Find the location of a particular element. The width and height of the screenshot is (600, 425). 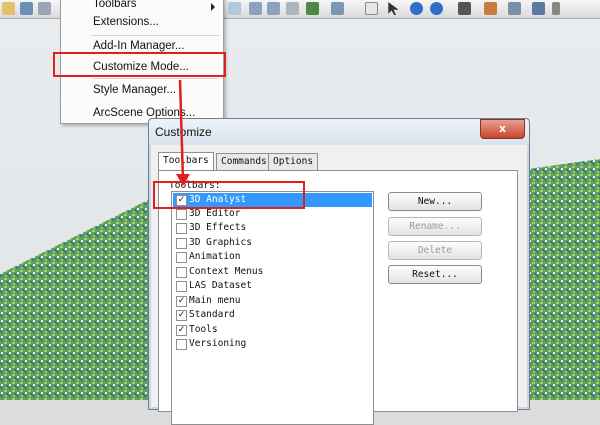

menu-item-toolbars: Toolbars is located at coordinates (114, 6).